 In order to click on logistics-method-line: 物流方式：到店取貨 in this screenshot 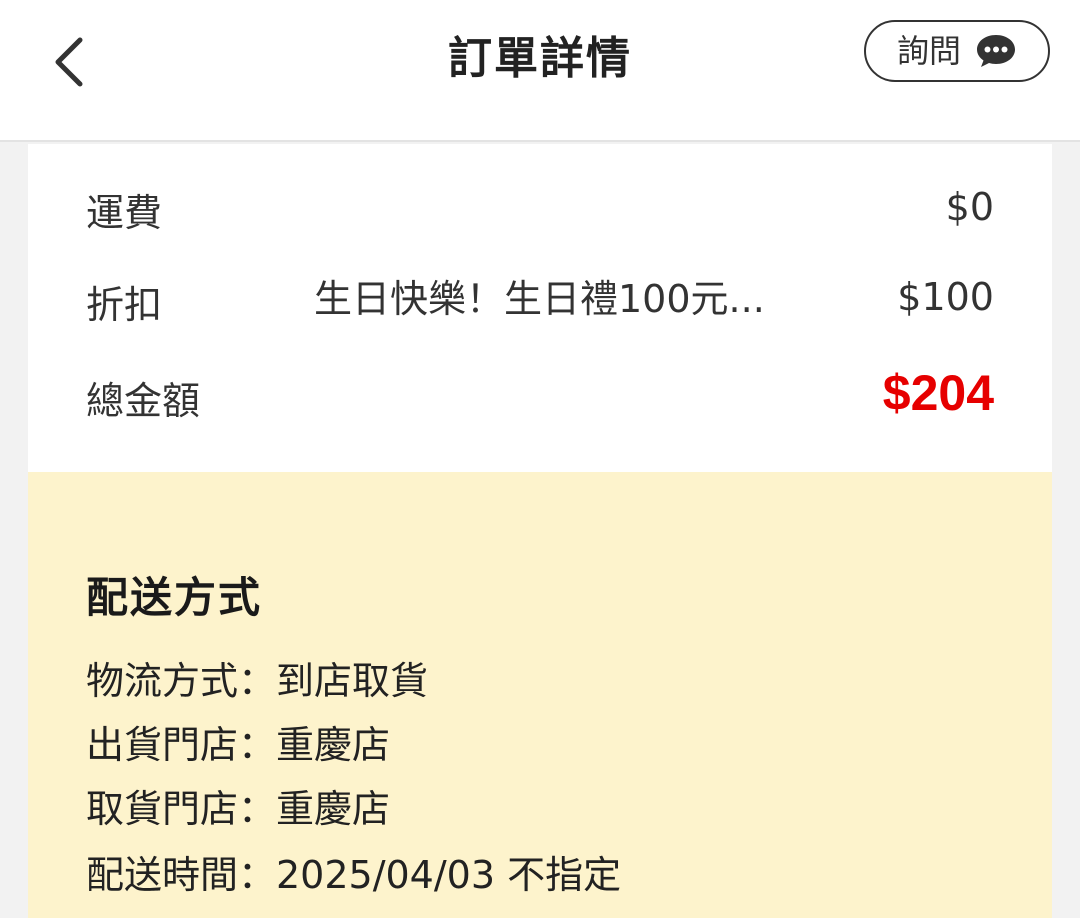, I will do `click(257, 681)`.